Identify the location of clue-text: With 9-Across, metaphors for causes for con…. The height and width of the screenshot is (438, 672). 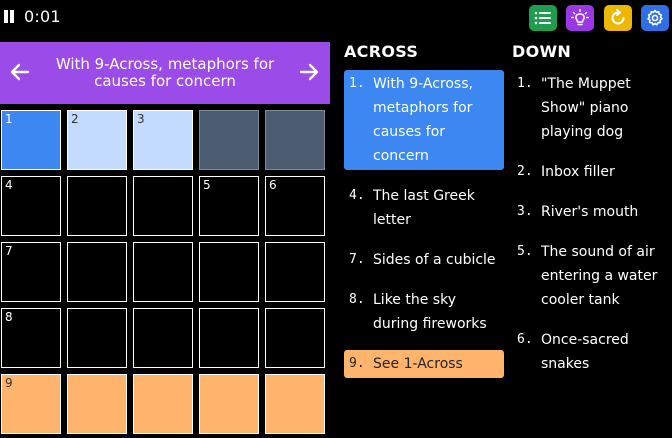
(423, 120).